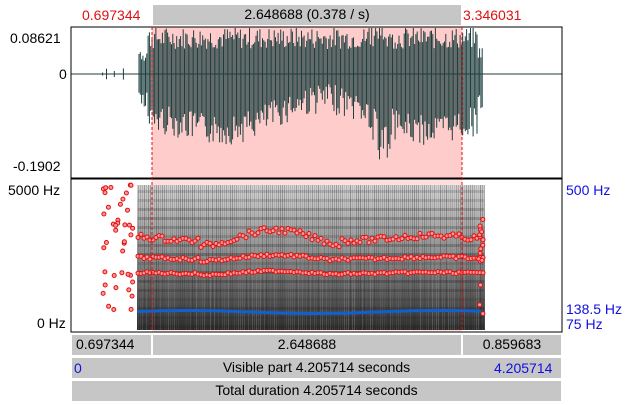  I want to click on bottom-right-segment: 0.859683, so click(512, 345).